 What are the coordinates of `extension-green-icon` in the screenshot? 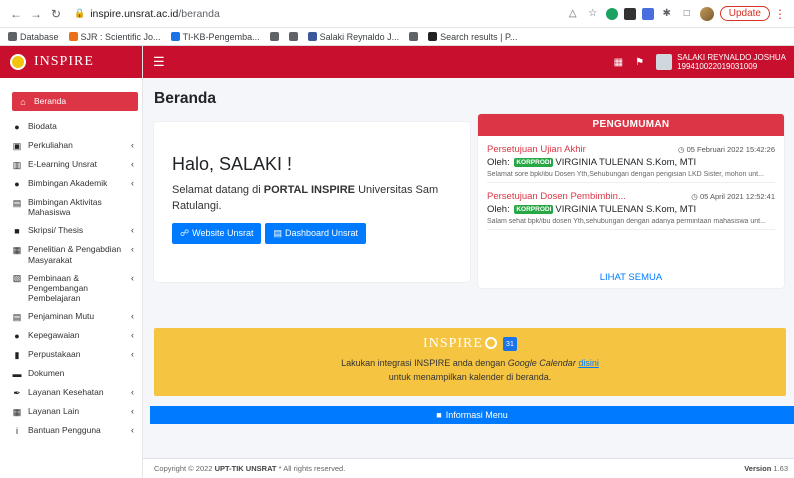 It's located at (611, 13).